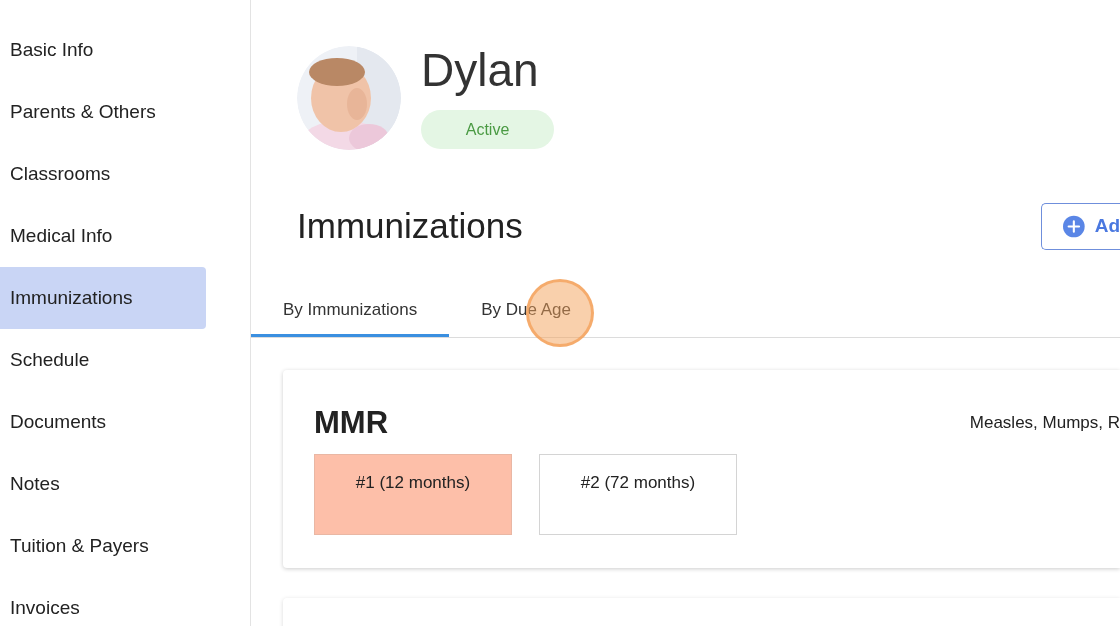 This screenshot has height=626, width=1120. I want to click on sidebar-item: Schedule, so click(103, 360).